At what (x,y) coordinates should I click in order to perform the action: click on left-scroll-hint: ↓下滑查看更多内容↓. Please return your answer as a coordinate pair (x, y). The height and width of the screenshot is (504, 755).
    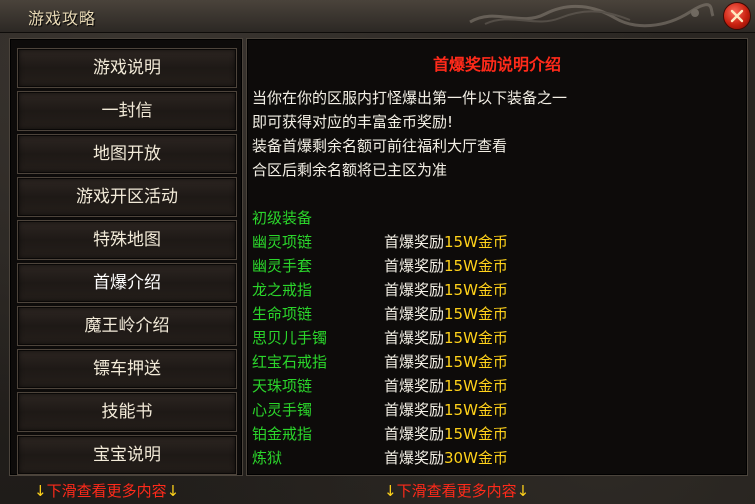
    Looking at the image, I should click on (106, 490).